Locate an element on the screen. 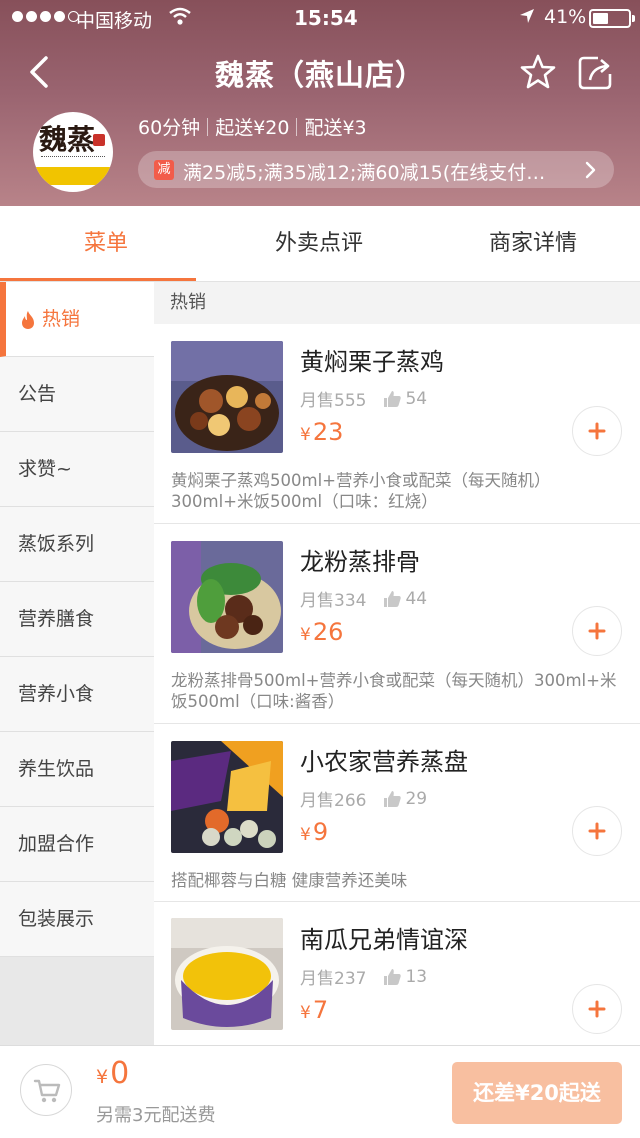 Image resolution: width=640 pixels, height=1138 pixels. store-meta: 60分钟 起送¥20 配送¥3 is located at coordinates (252, 126).